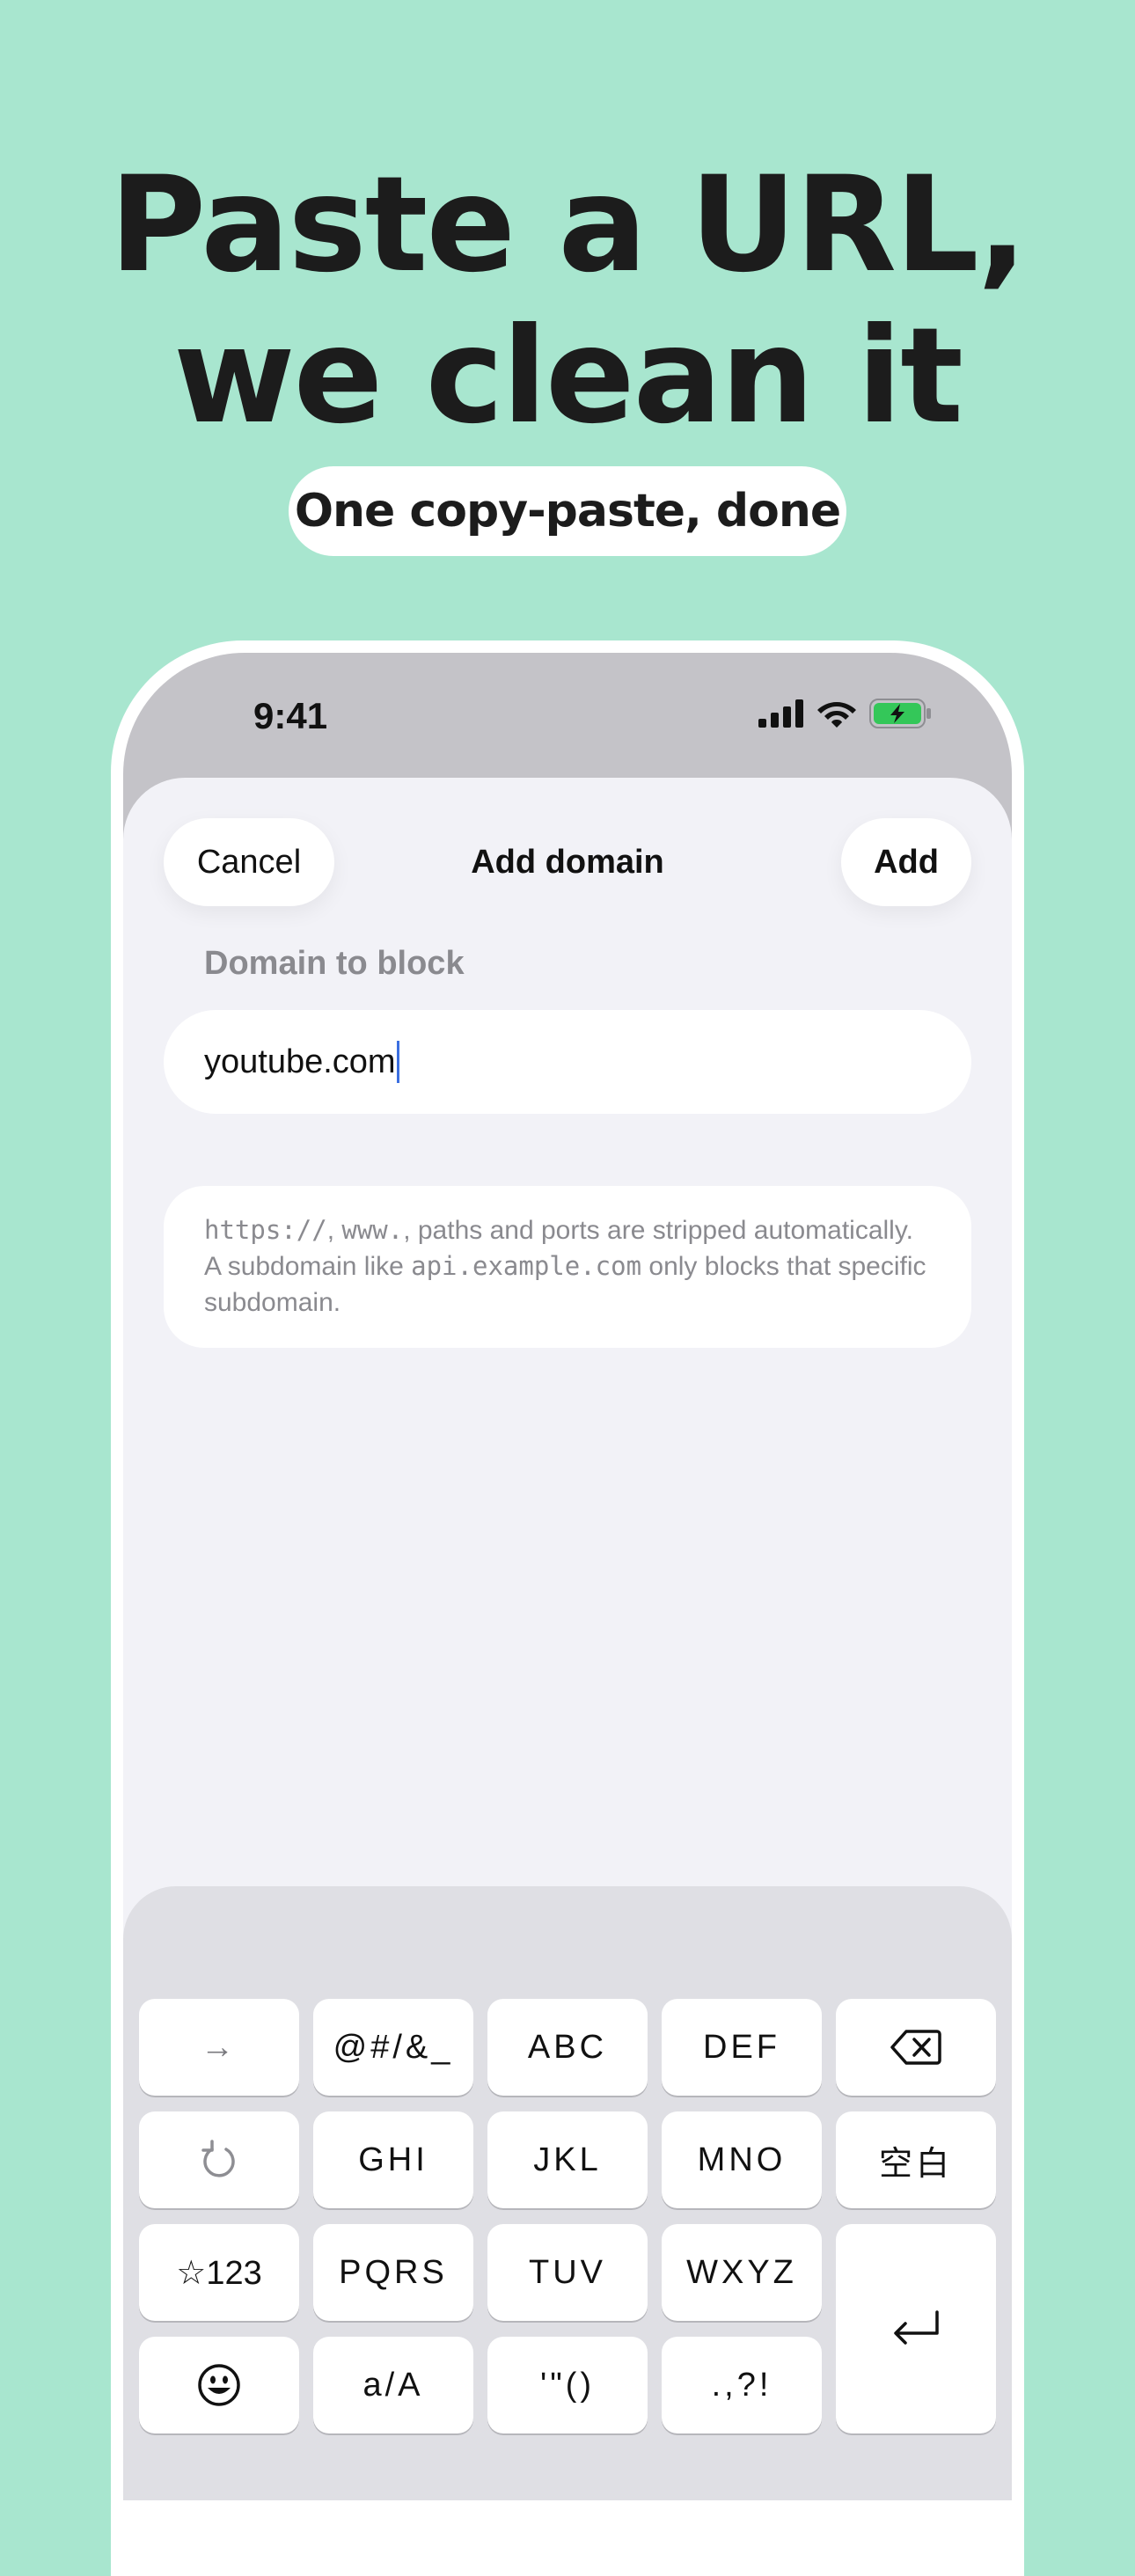 The height and width of the screenshot is (2576, 1135). I want to click on key-quotes-parens: '"(), so click(567, 2385).